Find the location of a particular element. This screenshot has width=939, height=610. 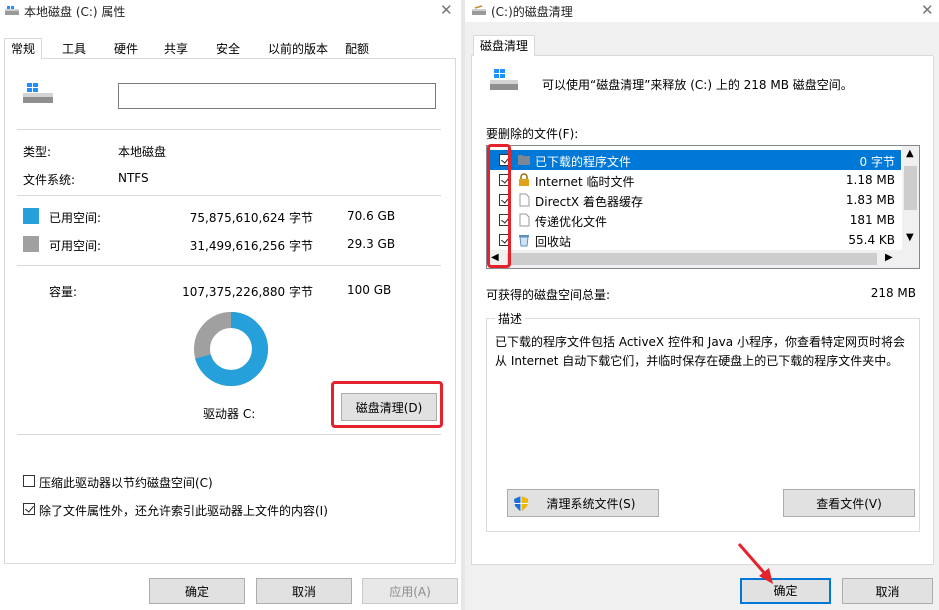

apply-button: 应用(A) is located at coordinates (410, 591).